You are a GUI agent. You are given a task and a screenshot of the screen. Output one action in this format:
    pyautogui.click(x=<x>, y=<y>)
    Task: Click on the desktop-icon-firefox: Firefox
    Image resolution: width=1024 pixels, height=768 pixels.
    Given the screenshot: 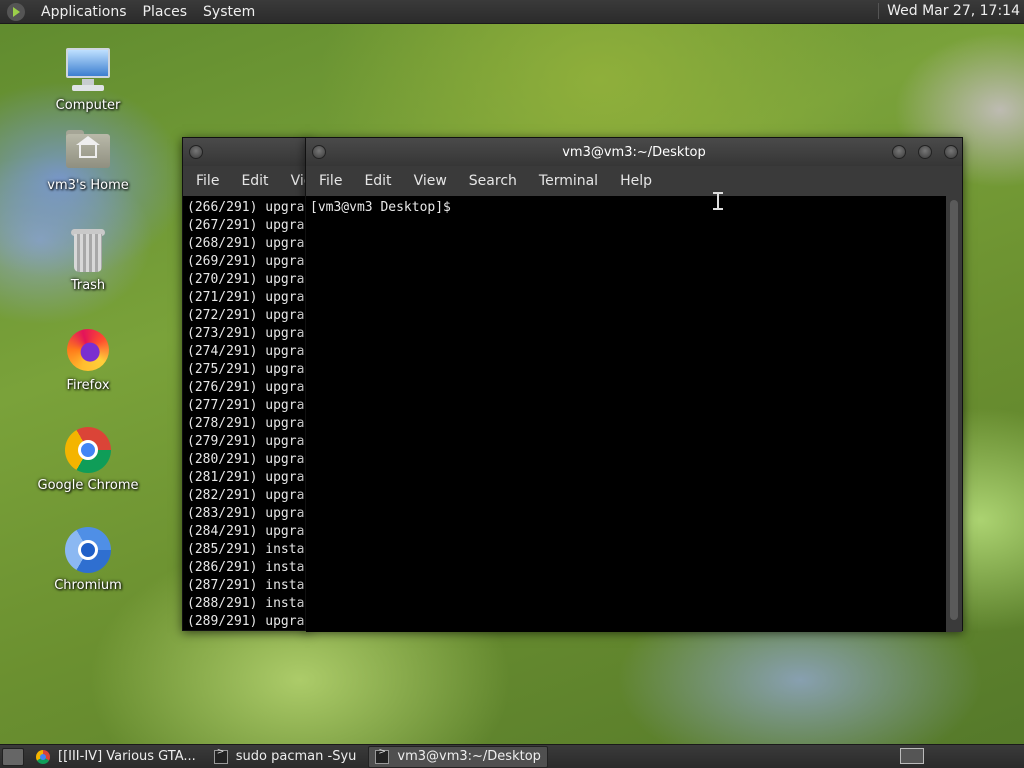 What is the action you would take?
    pyautogui.click(x=88, y=359)
    